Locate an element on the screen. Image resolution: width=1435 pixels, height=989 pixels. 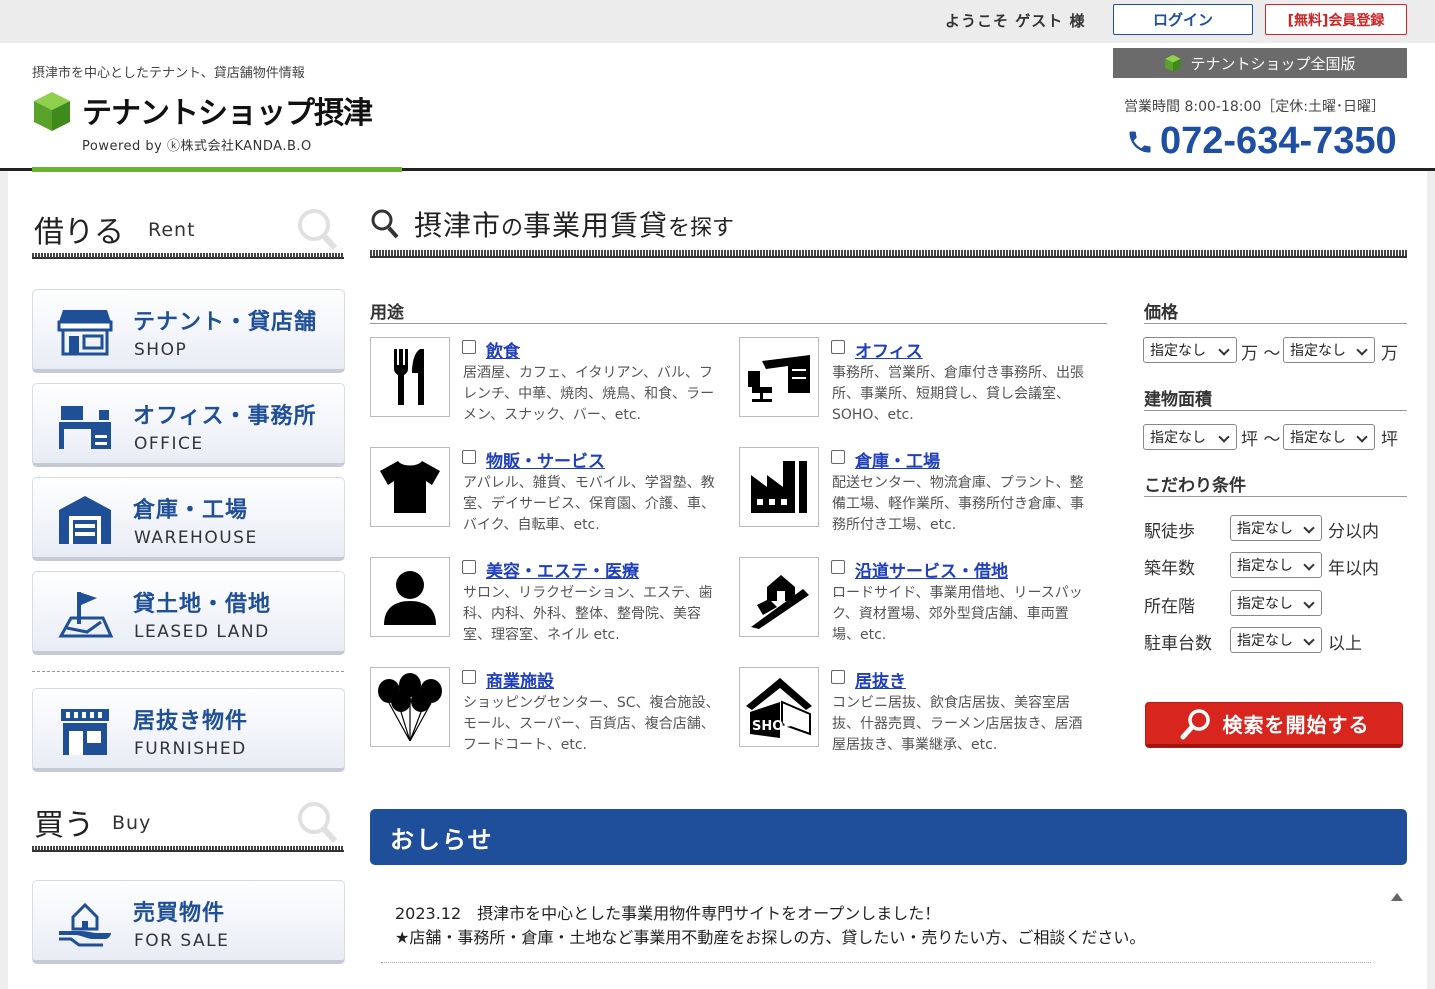
walk-label: 駅徒歩 is located at coordinates (1169, 532).